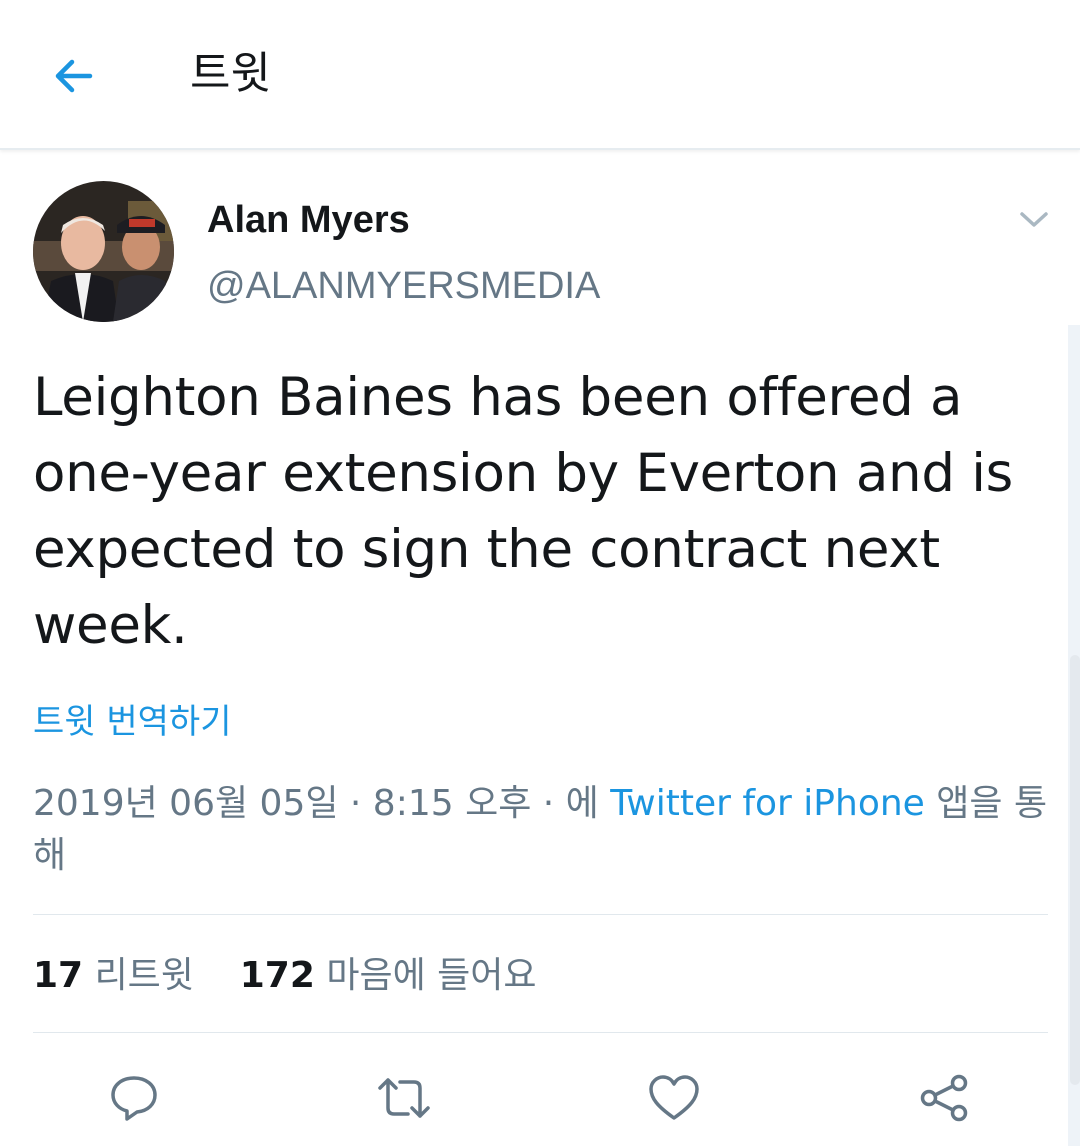 The height and width of the screenshot is (1146, 1080). I want to click on retweet-count: 17, so click(58, 975).